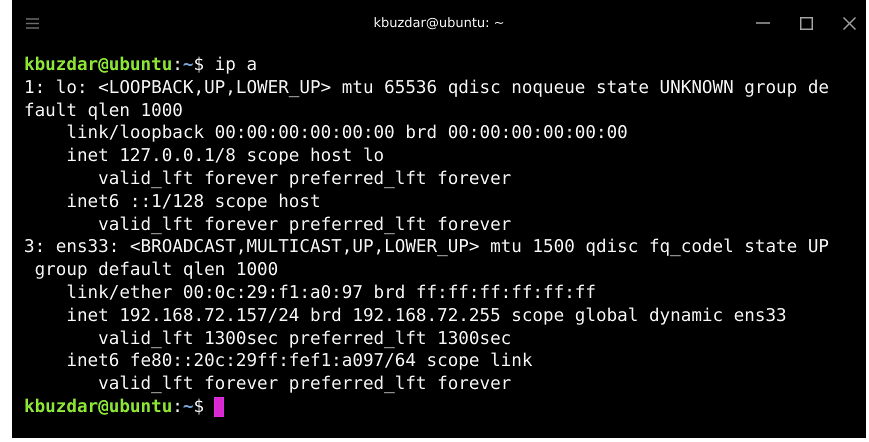 The image size is (869, 442). I want to click on output-line: group default qlen 1000, so click(156, 270).